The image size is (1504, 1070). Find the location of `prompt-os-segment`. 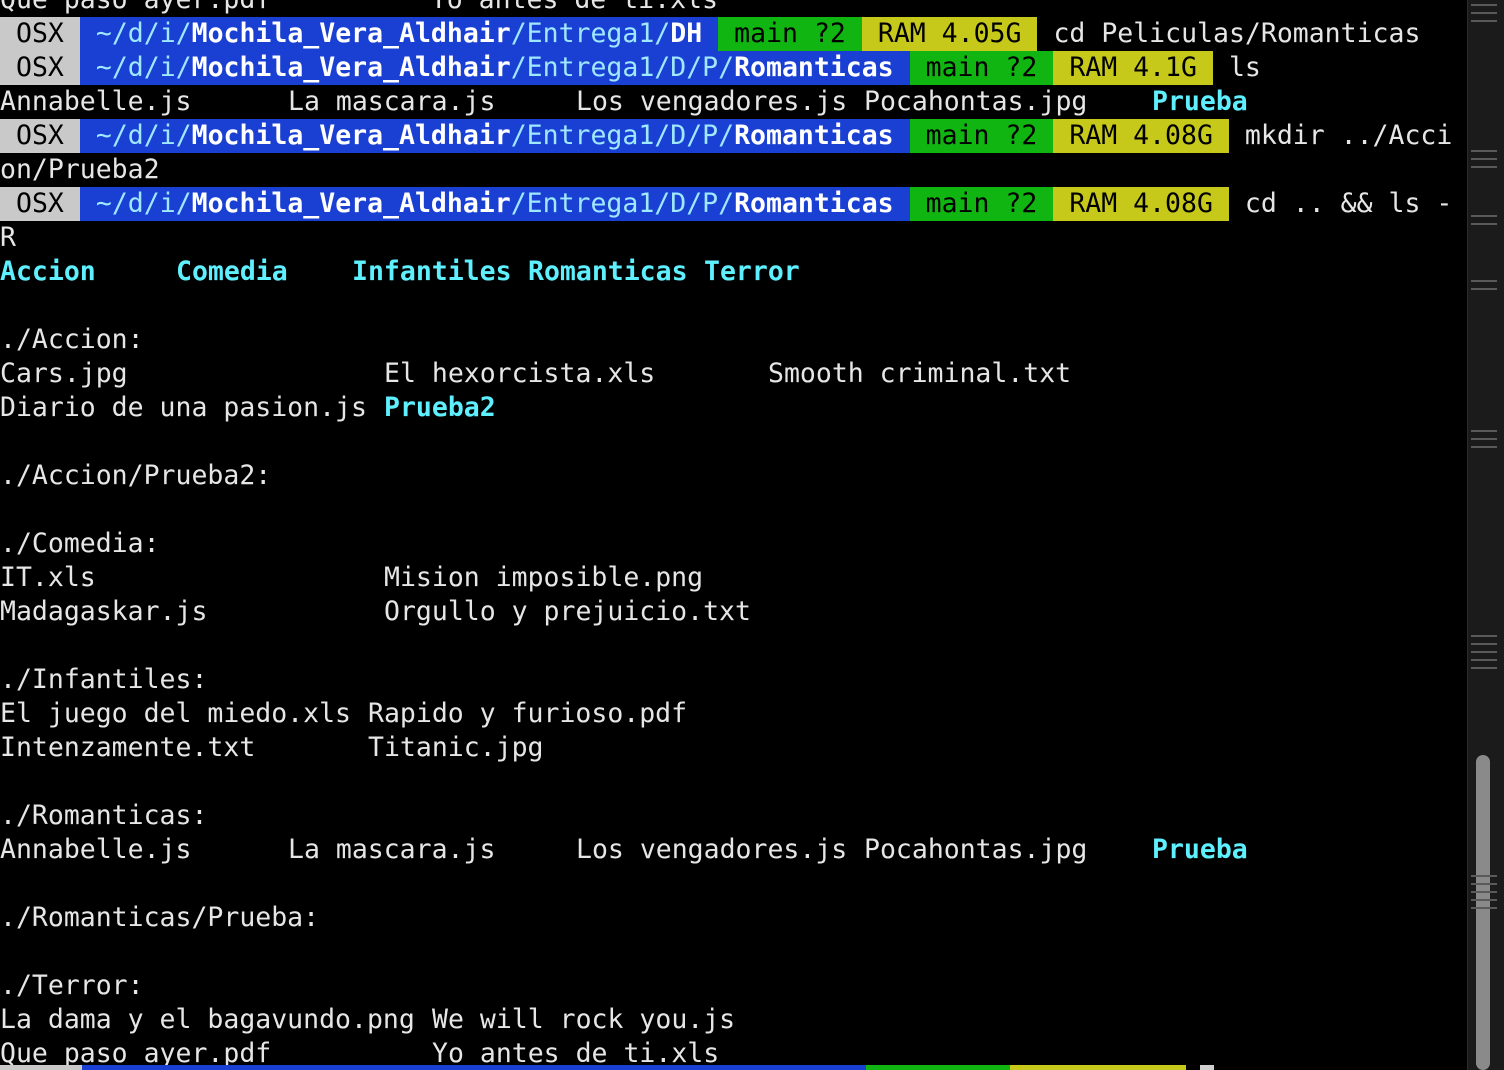

prompt-os-segment is located at coordinates (41, 1067).